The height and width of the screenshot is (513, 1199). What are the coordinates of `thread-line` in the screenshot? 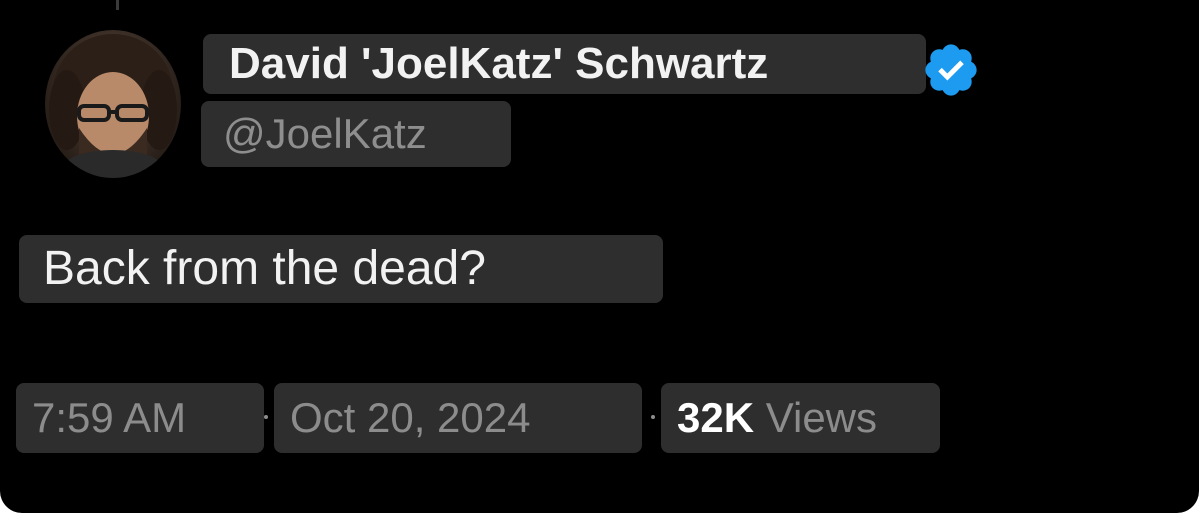 It's located at (117, 5).